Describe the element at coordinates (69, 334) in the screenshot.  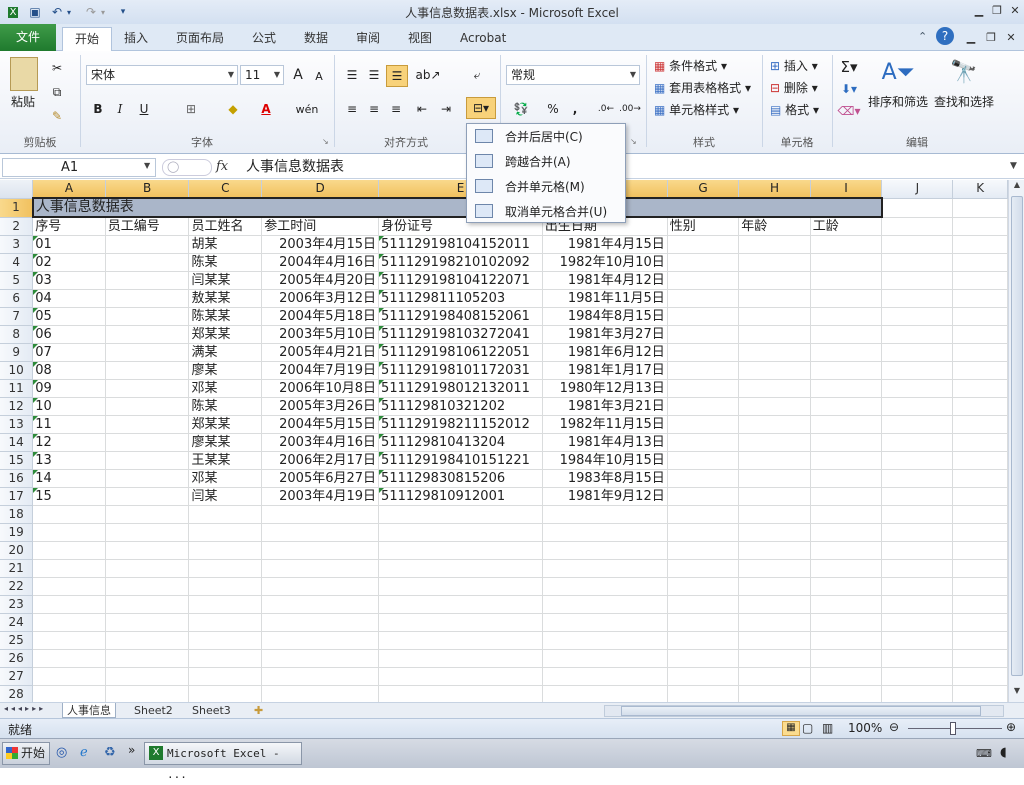
I see `cell: 06` at that location.